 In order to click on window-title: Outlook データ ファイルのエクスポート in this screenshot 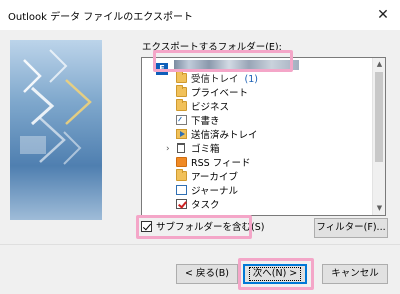, I will do `click(100, 17)`.